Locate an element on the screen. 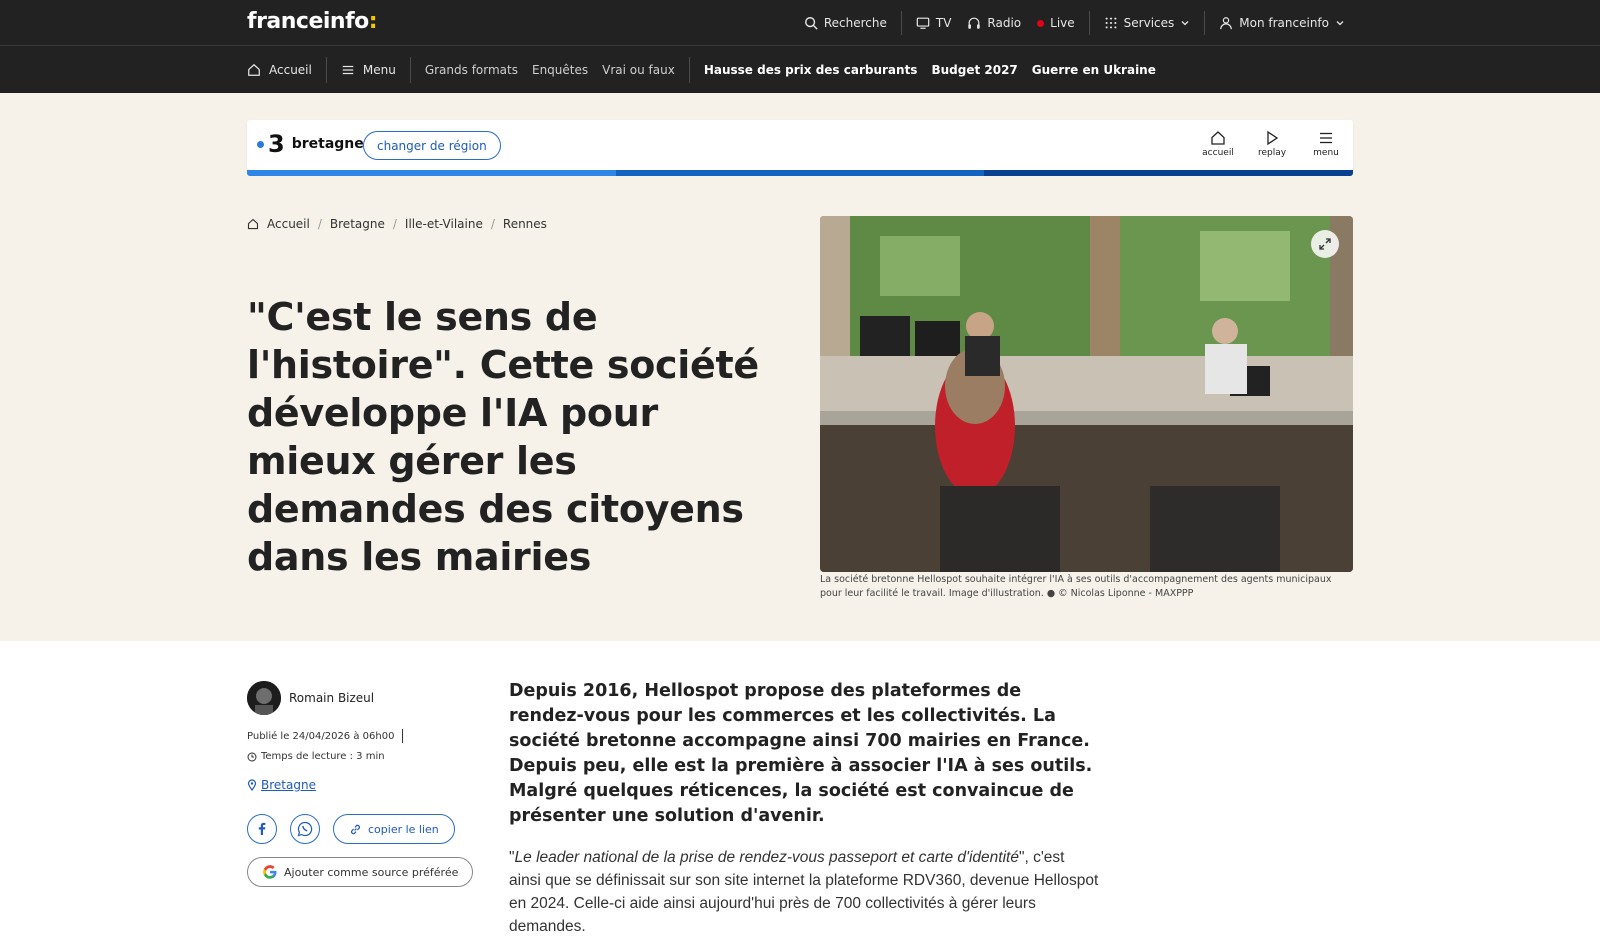 This screenshot has width=1600, height=938. article-photo is located at coordinates (1086, 394).